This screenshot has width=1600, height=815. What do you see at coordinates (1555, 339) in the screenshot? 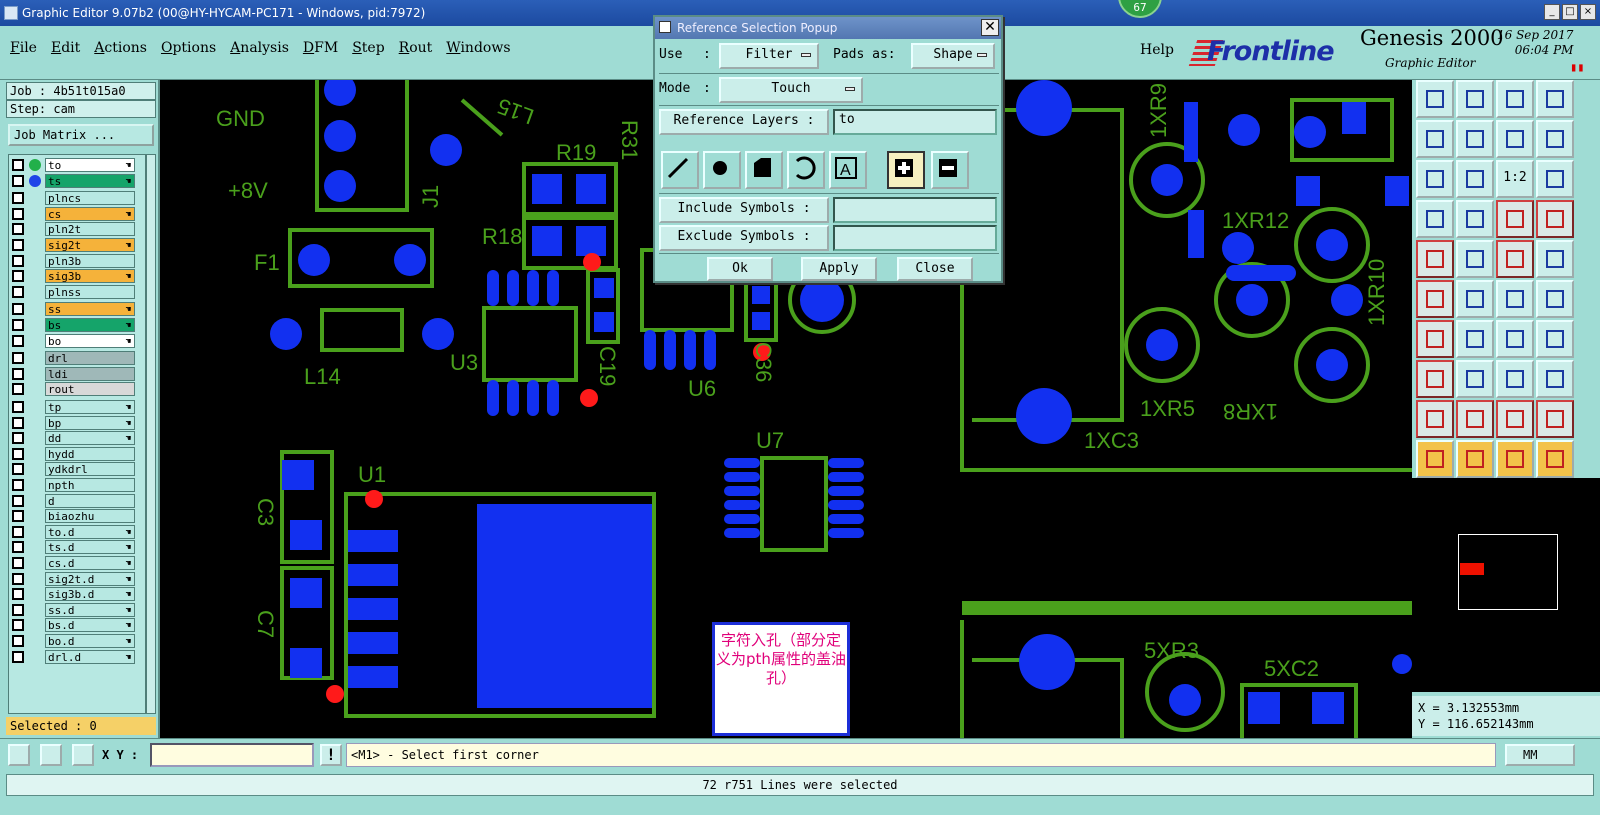
I see `align-icon` at bounding box center [1555, 339].